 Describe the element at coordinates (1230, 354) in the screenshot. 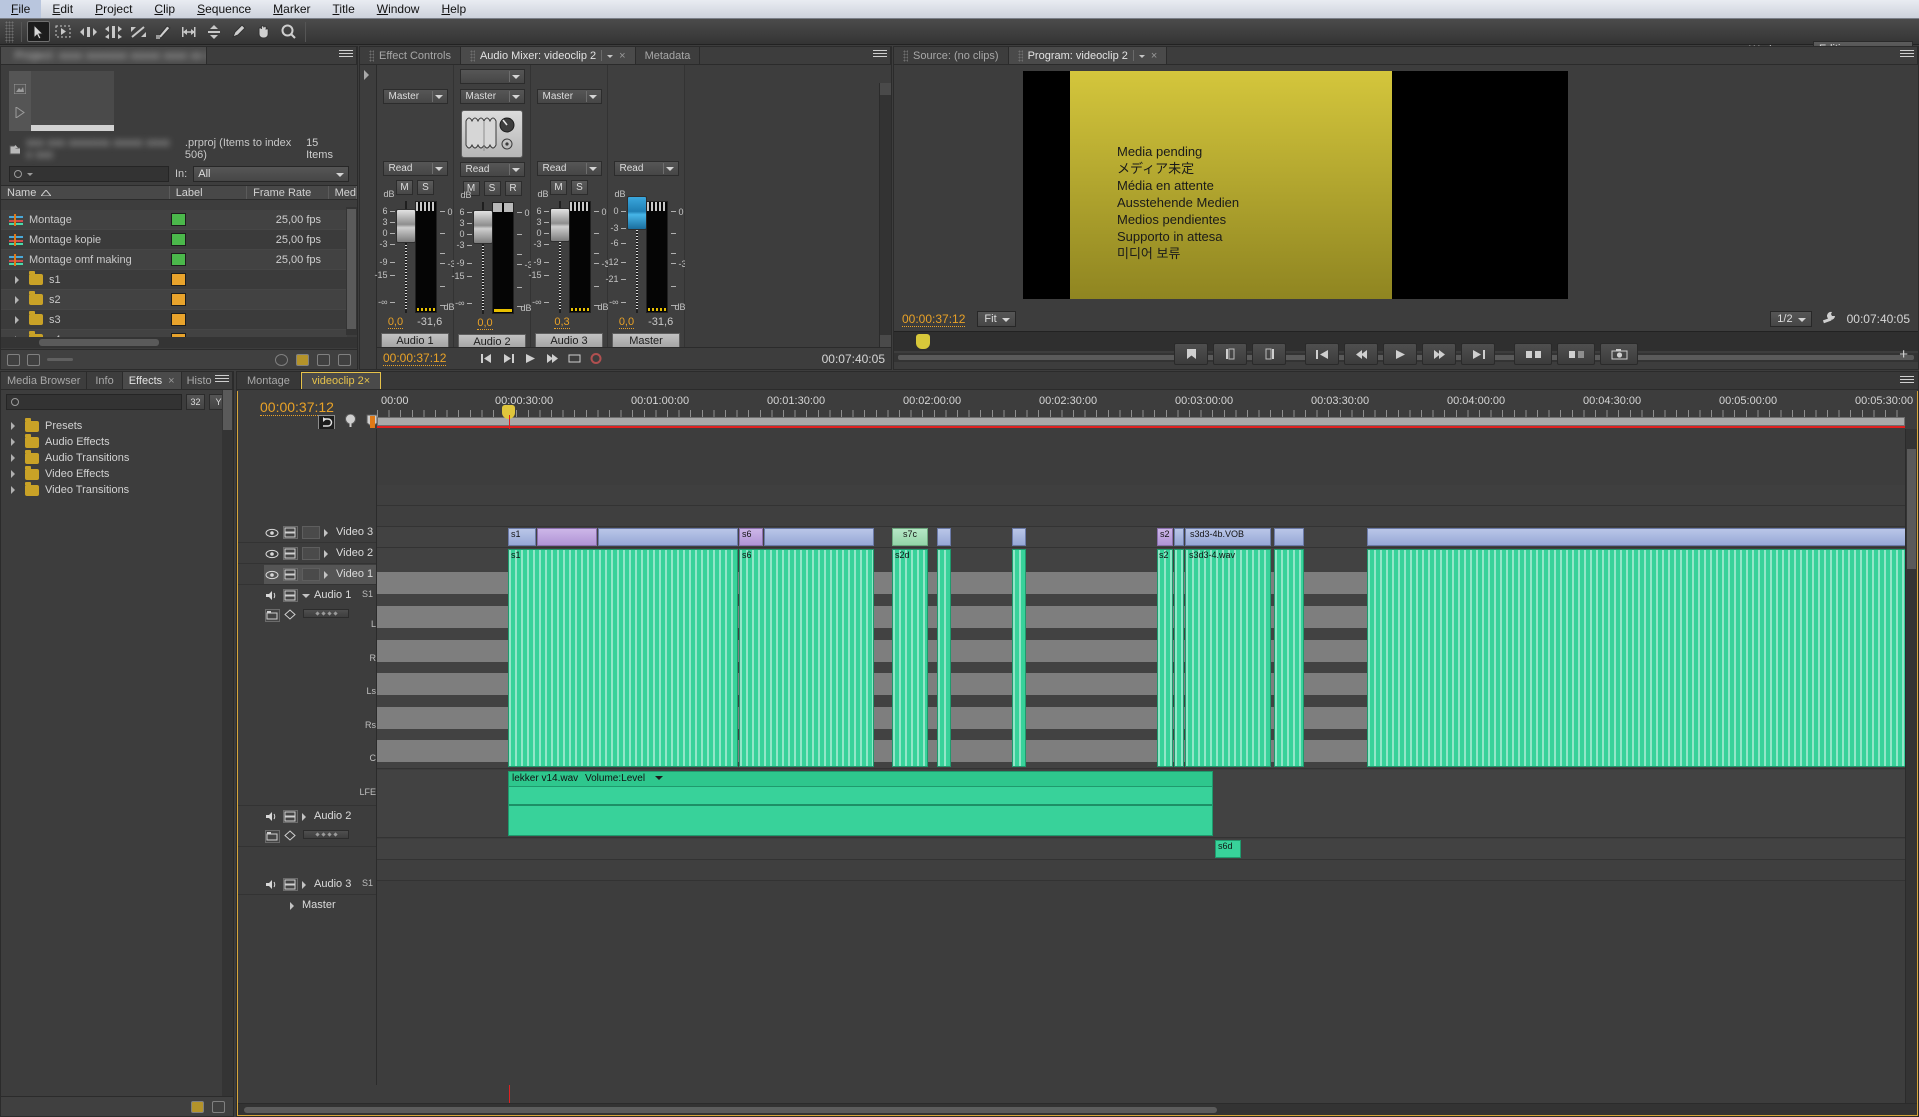

I see `mark-in-button` at that location.